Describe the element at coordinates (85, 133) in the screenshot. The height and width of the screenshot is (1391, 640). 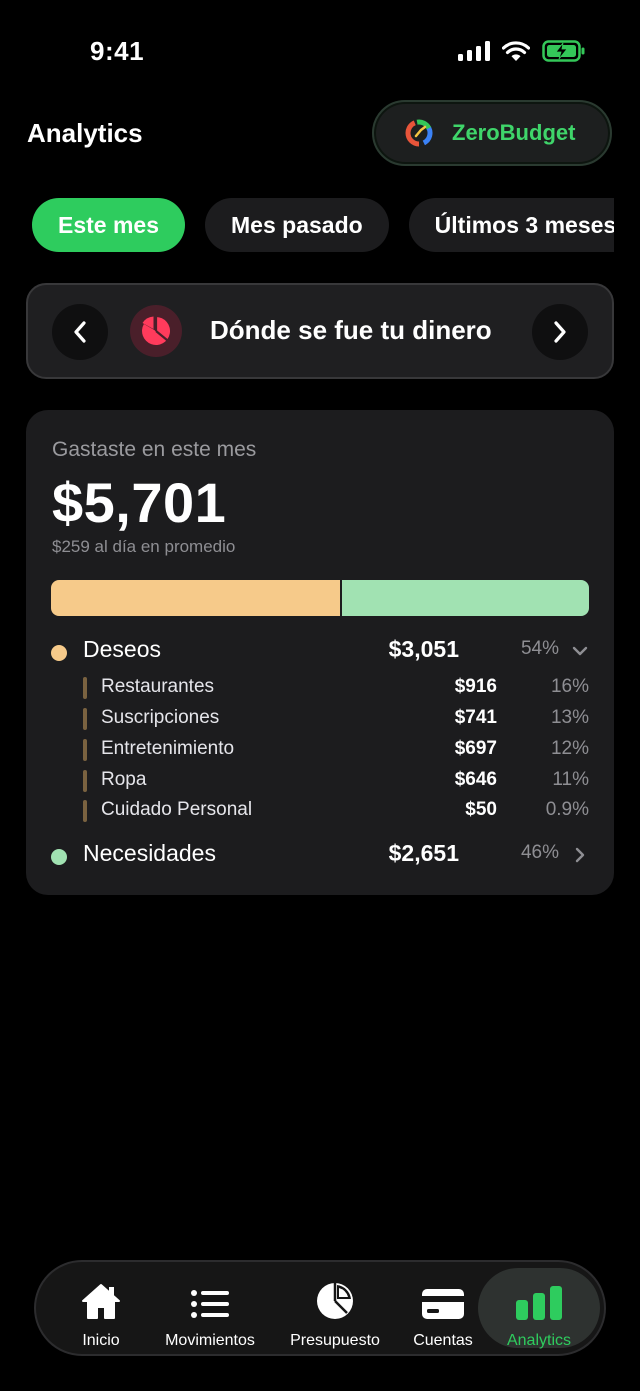
I see `page-title: Analytics` at that location.